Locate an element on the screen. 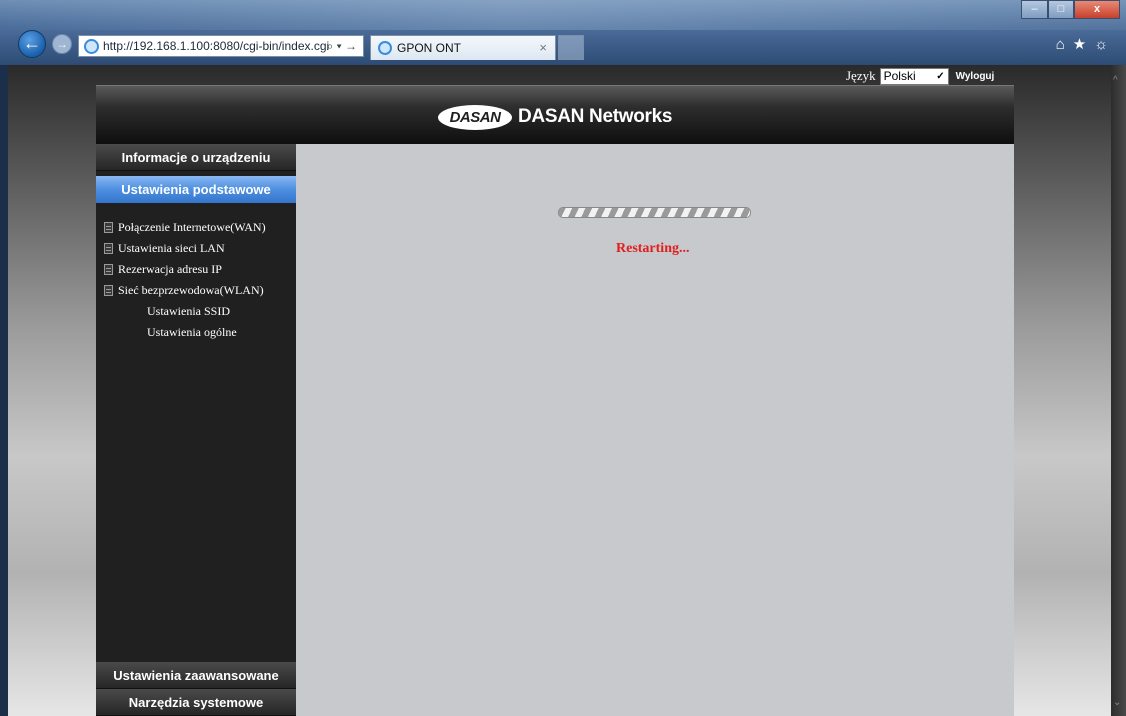 Image resolution: width=1126 pixels, height=716 pixels. maximize-button: □ is located at coordinates (1061, 9).